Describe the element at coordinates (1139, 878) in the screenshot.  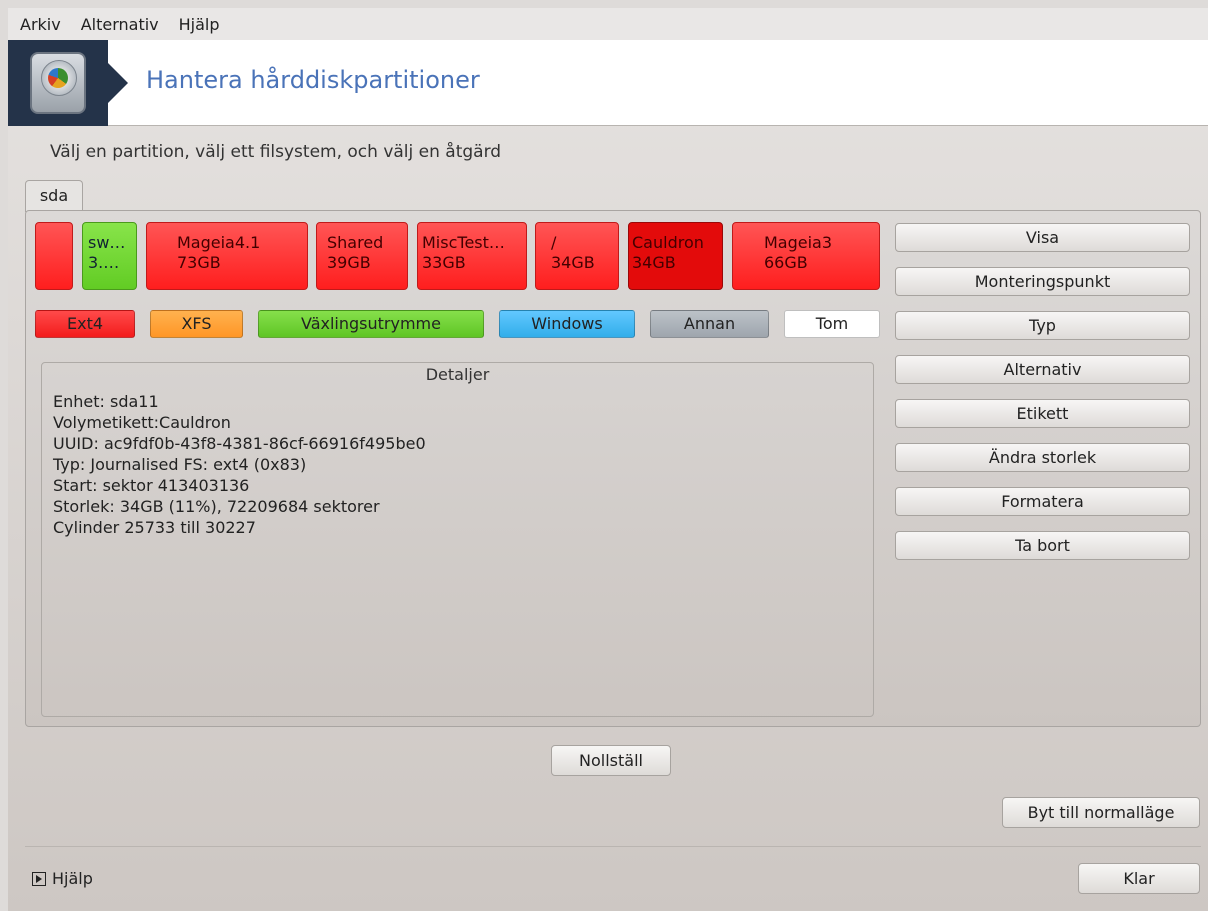
I see `done-button: Klar` at that location.